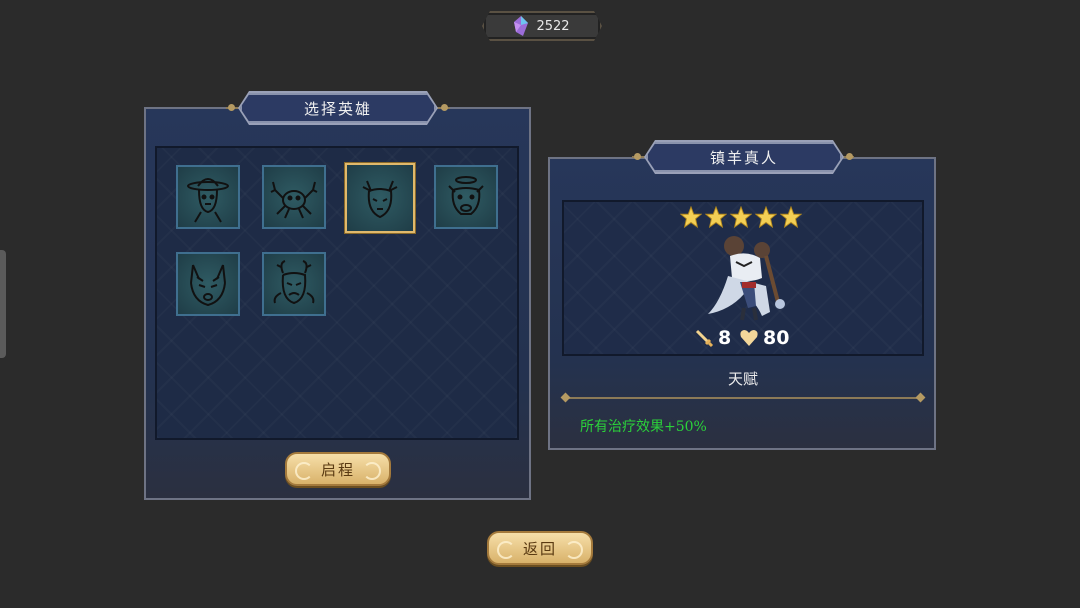 The image size is (1080, 608). I want to click on crystal-gem-icon, so click(521, 26).